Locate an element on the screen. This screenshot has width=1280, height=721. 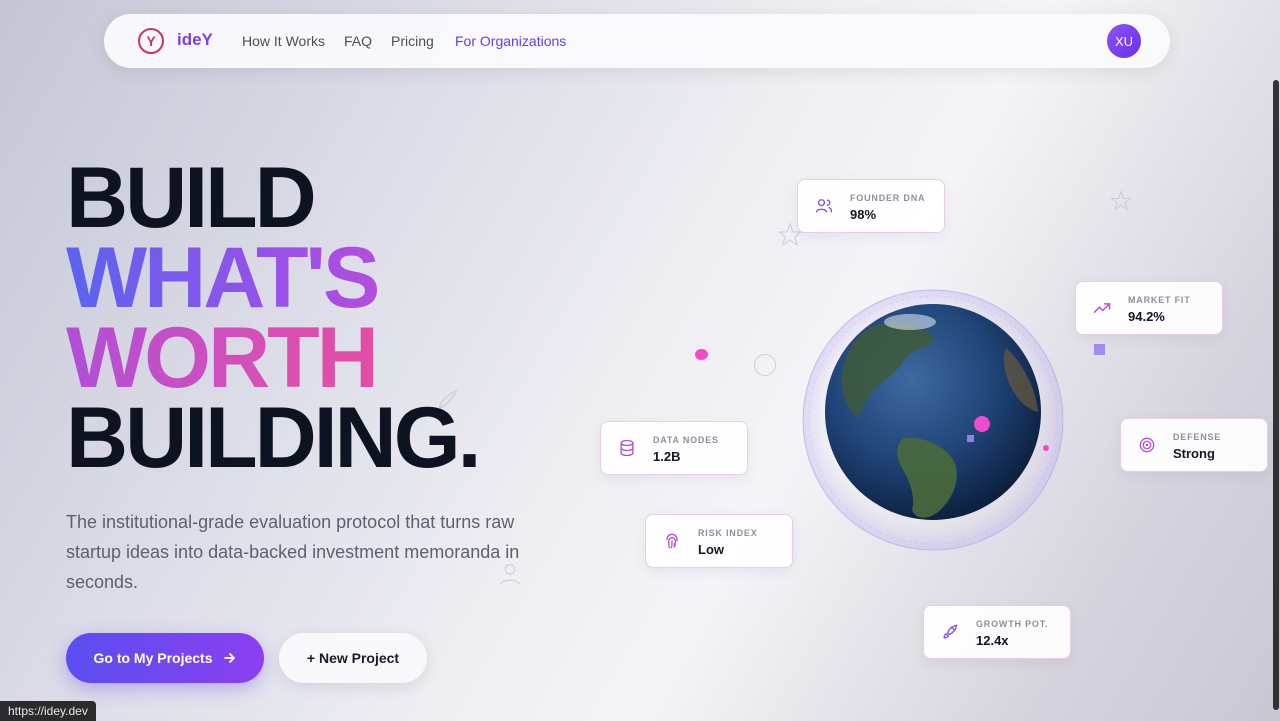
arrow-right-icon is located at coordinates (229, 658).